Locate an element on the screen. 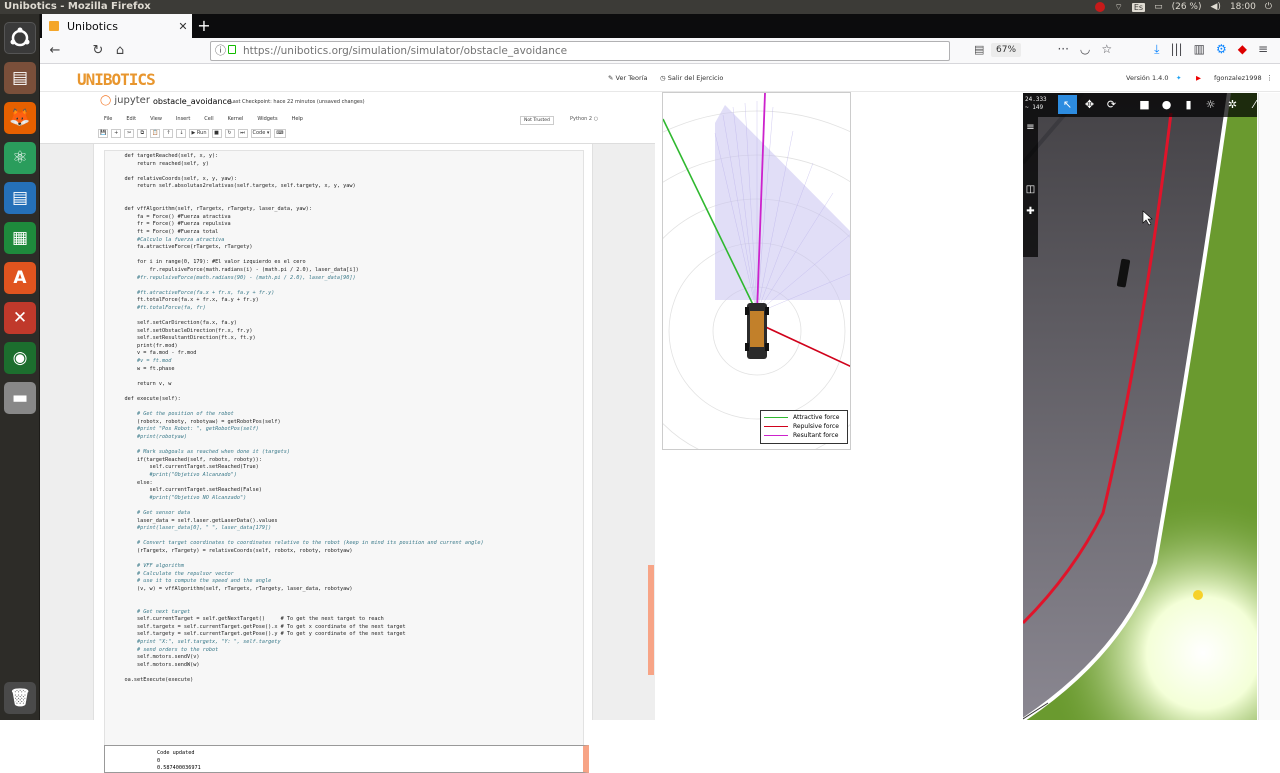 Image resolution: width=1280 pixels, height=773 pixels. sun-light-icon: ☼ is located at coordinates (1210, 104).